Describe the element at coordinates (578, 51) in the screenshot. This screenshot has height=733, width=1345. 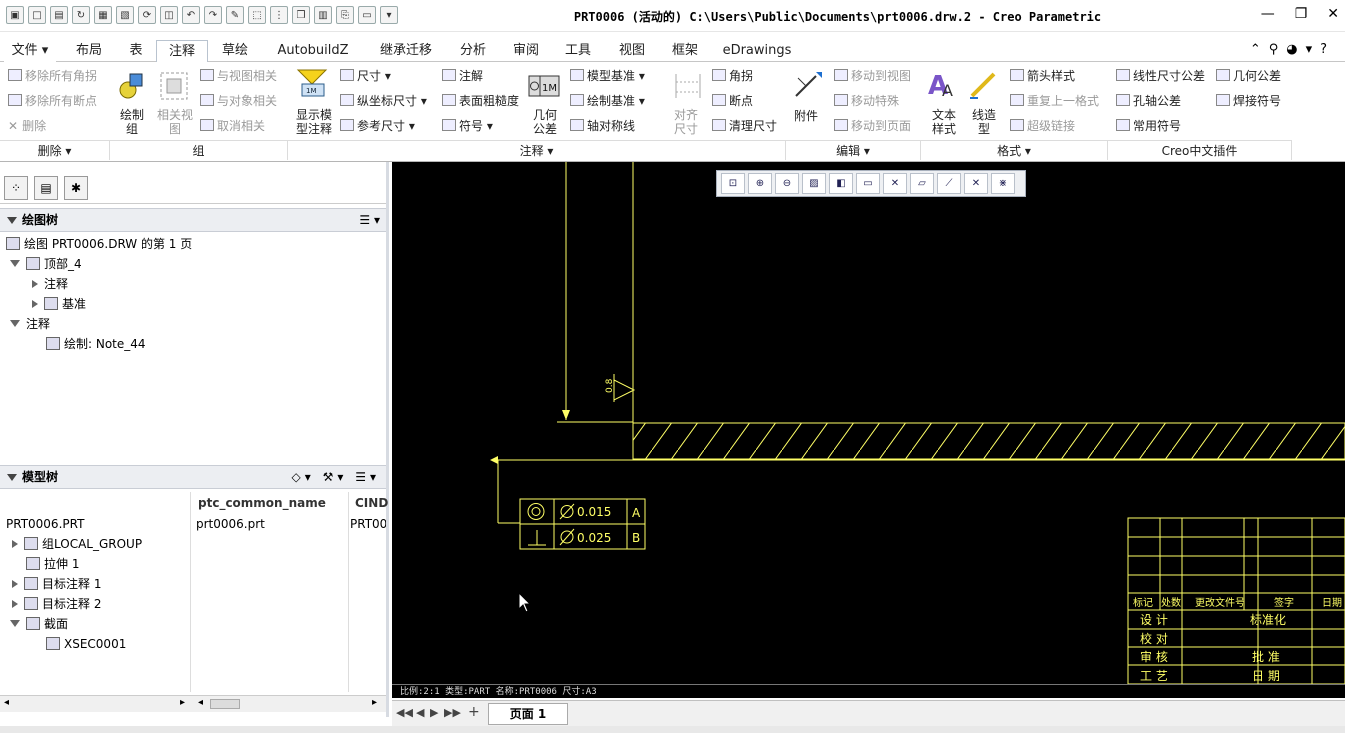
I see `tab-tools: 工具` at that location.